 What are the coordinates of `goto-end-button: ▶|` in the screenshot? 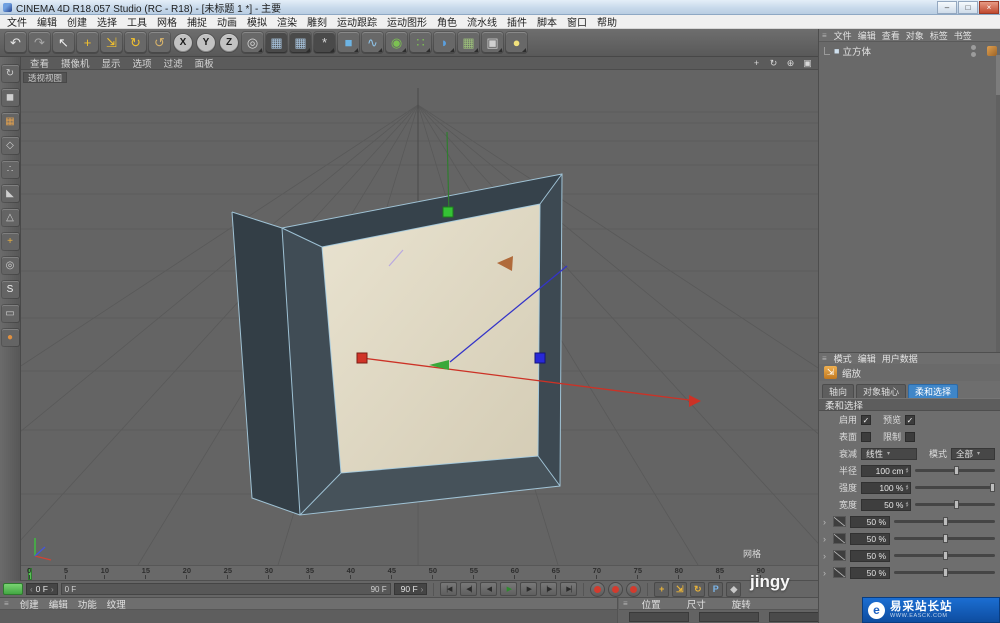 It's located at (569, 589).